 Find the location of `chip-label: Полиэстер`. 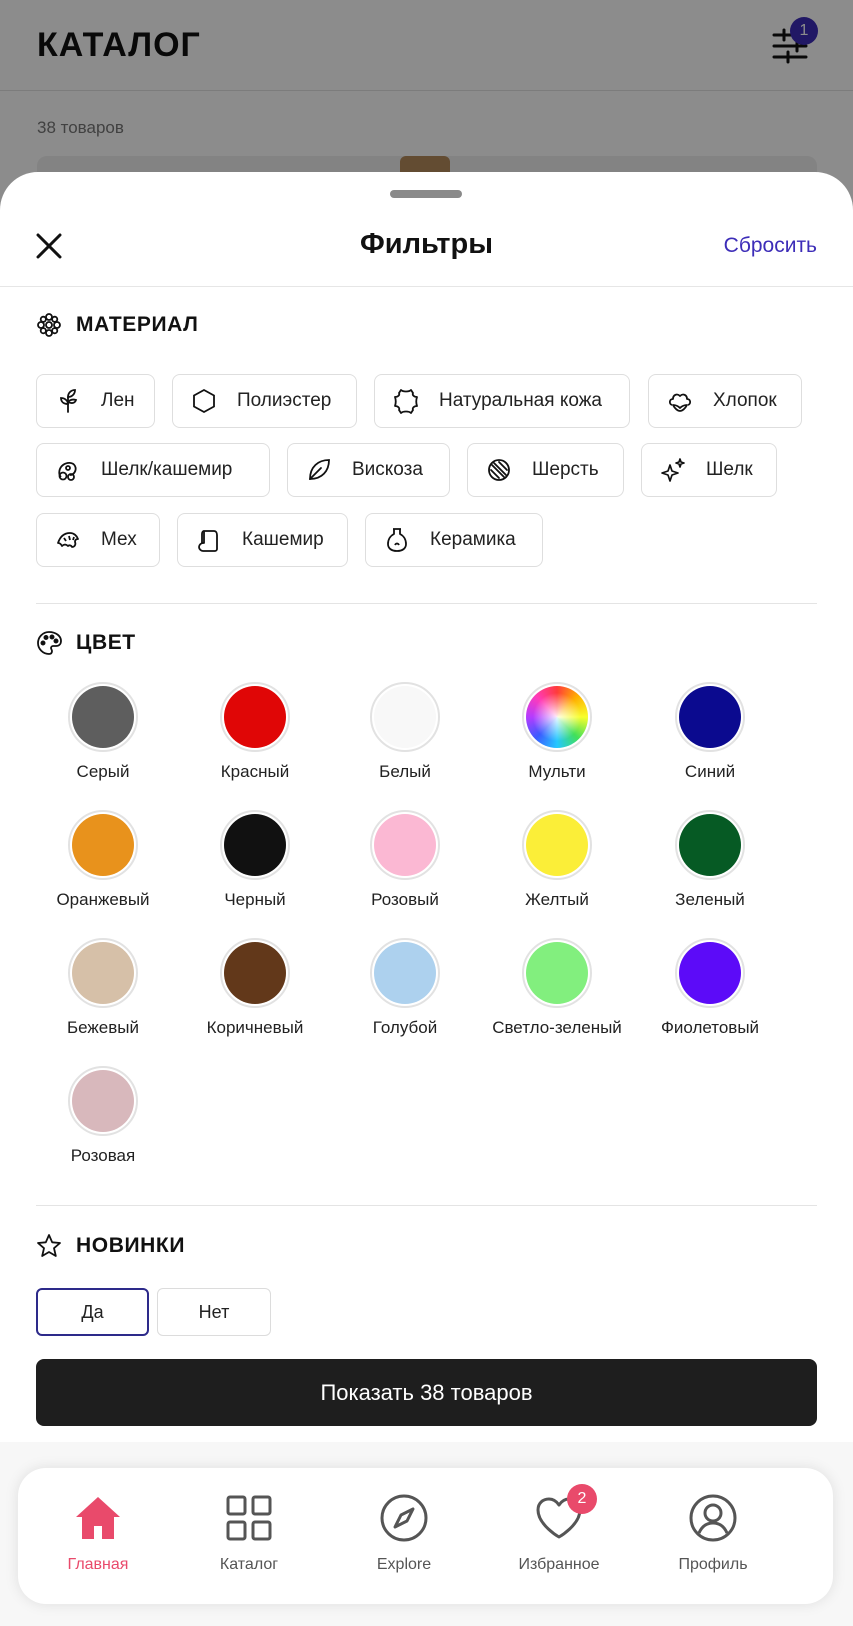

chip-label: Полиэстер is located at coordinates (284, 400).